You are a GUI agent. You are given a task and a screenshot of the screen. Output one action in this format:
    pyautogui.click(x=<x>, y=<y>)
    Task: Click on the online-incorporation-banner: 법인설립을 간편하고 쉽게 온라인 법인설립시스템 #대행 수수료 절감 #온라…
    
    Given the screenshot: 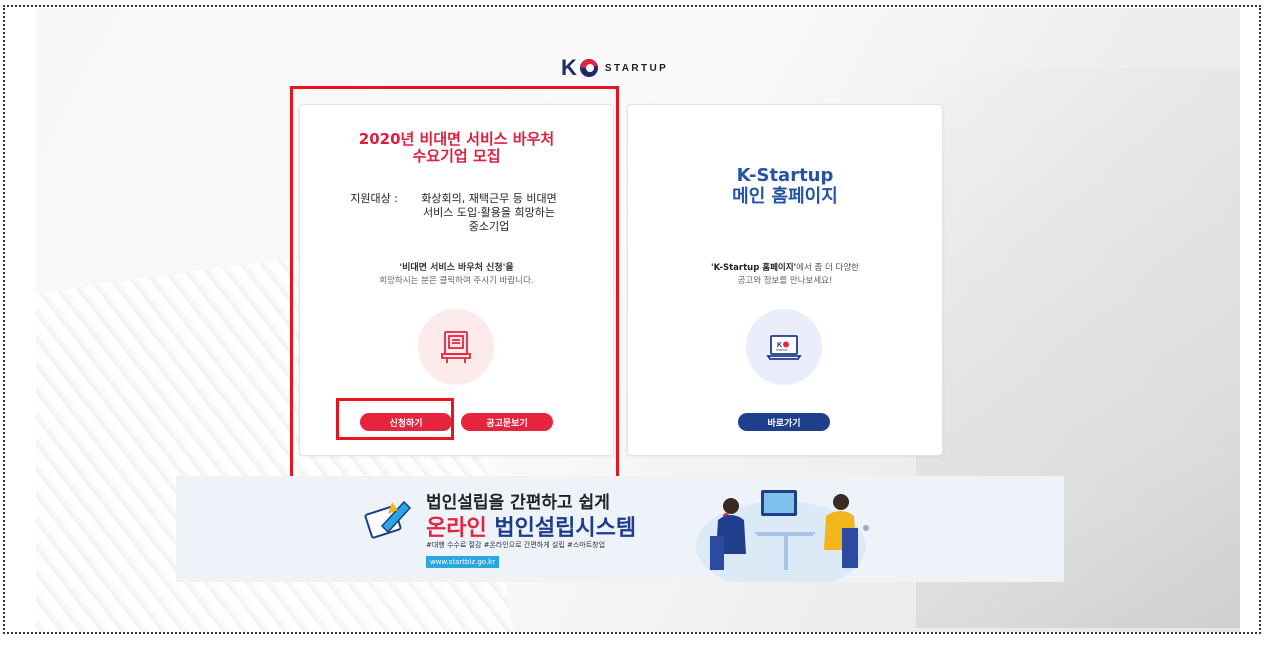 What is the action you would take?
    pyautogui.click(x=620, y=529)
    